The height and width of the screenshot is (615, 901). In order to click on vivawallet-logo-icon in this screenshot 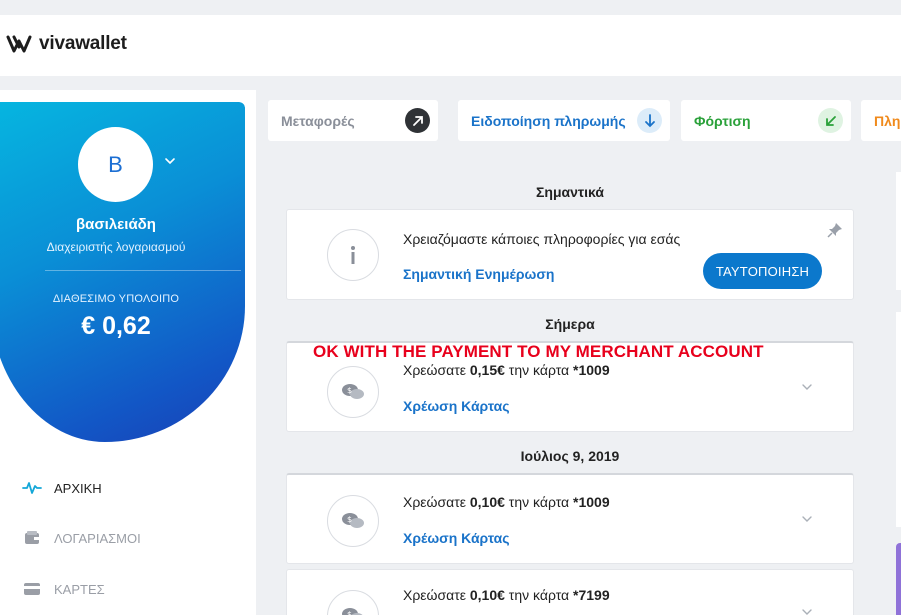, I will do `click(19, 44)`.